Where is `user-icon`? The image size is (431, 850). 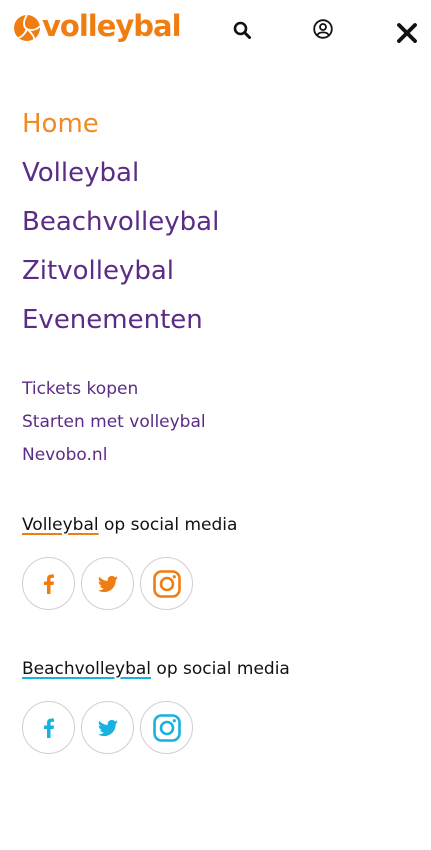
user-icon is located at coordinates (323, 29).